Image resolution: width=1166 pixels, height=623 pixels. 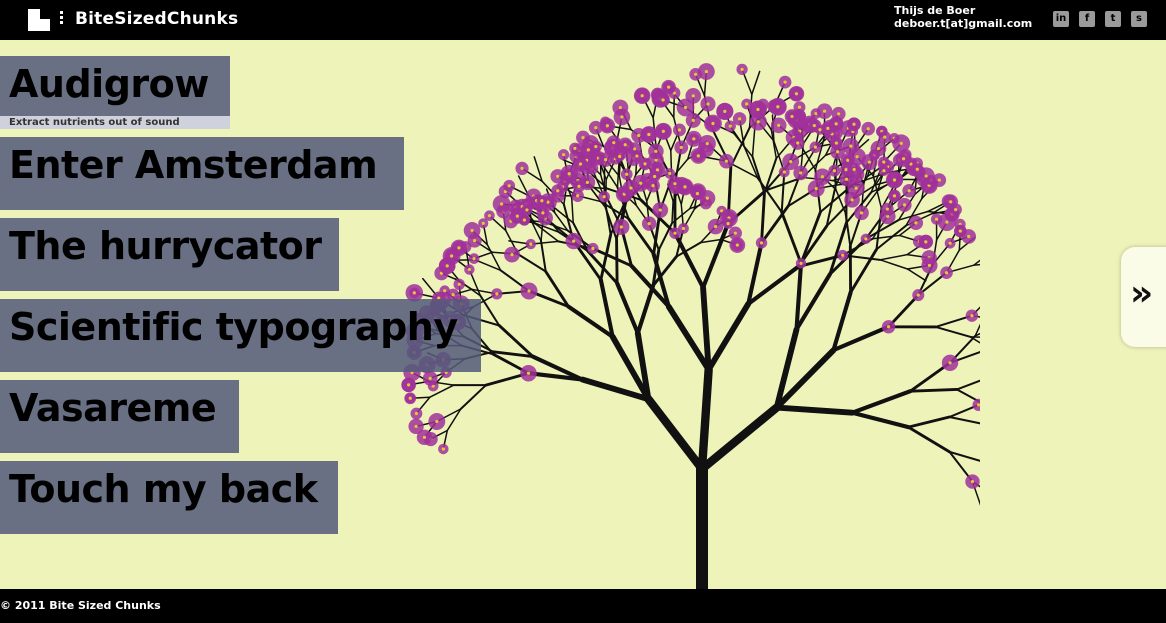 I want to click on facebook-icon: f, so click(x=1087, y=19).